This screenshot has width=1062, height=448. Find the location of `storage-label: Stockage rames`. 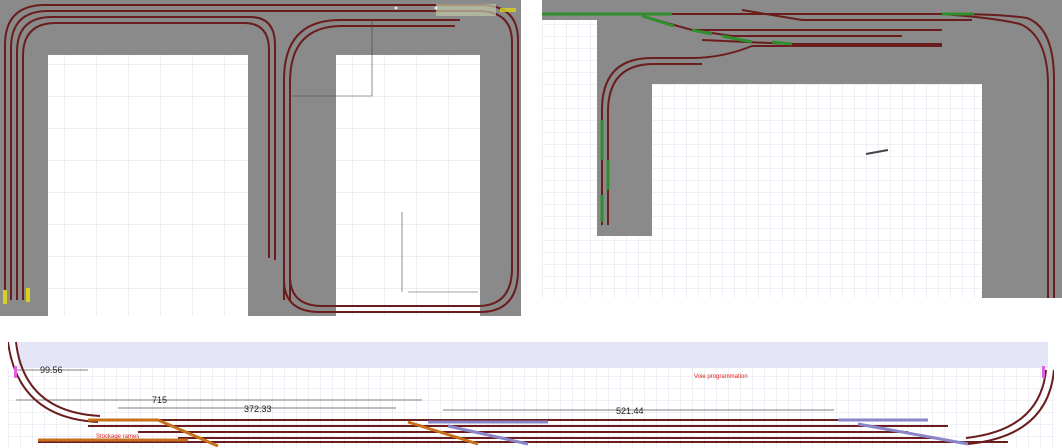

storage-label: Stockage rames is located at coordinates (117, 437).